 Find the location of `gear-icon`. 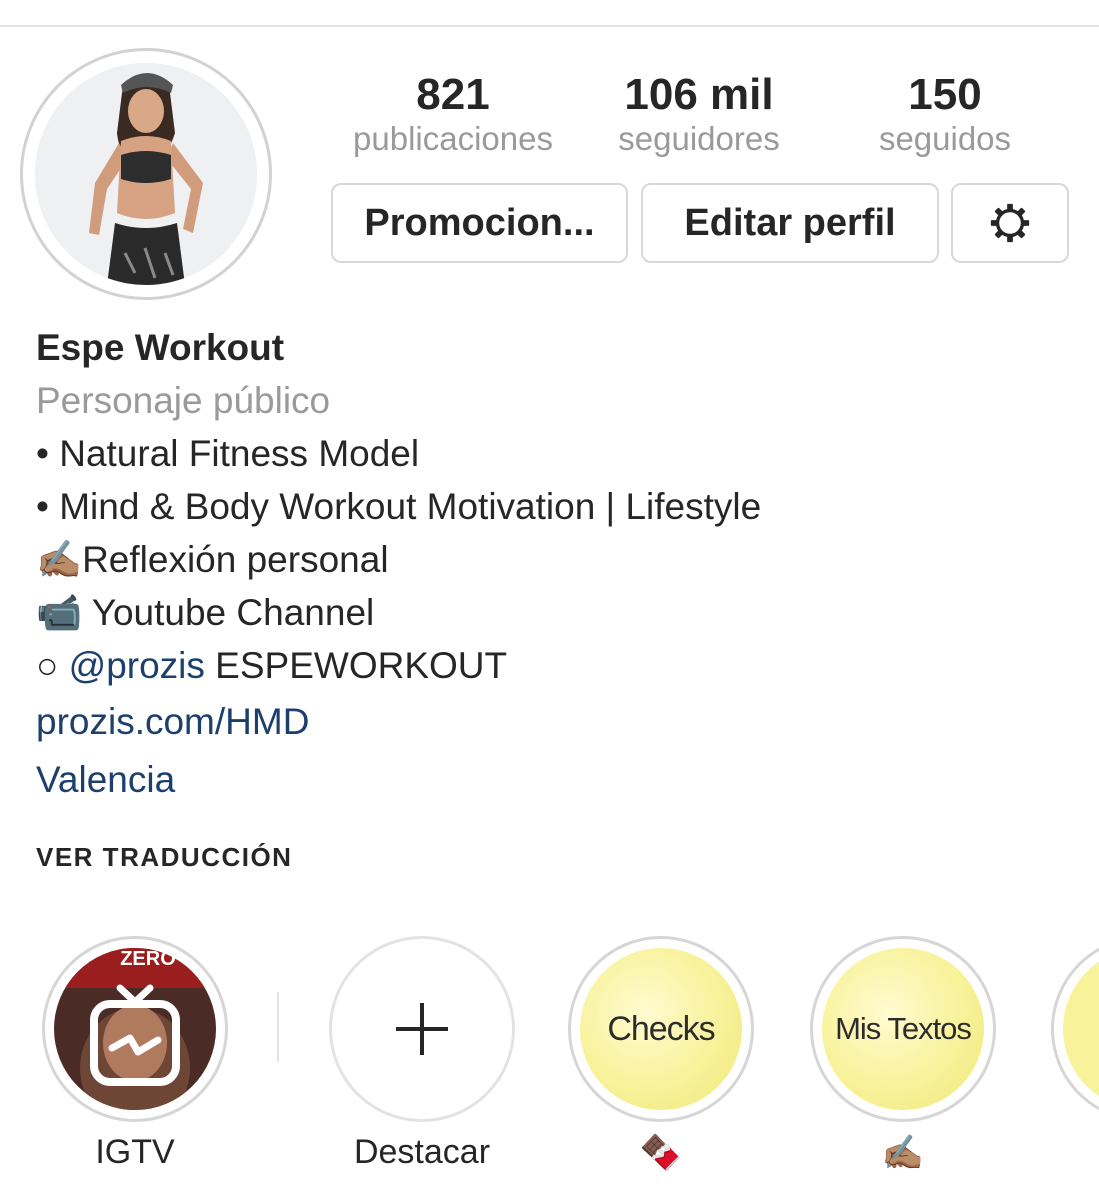

gear-icon is located at coordinates (1010, 223).